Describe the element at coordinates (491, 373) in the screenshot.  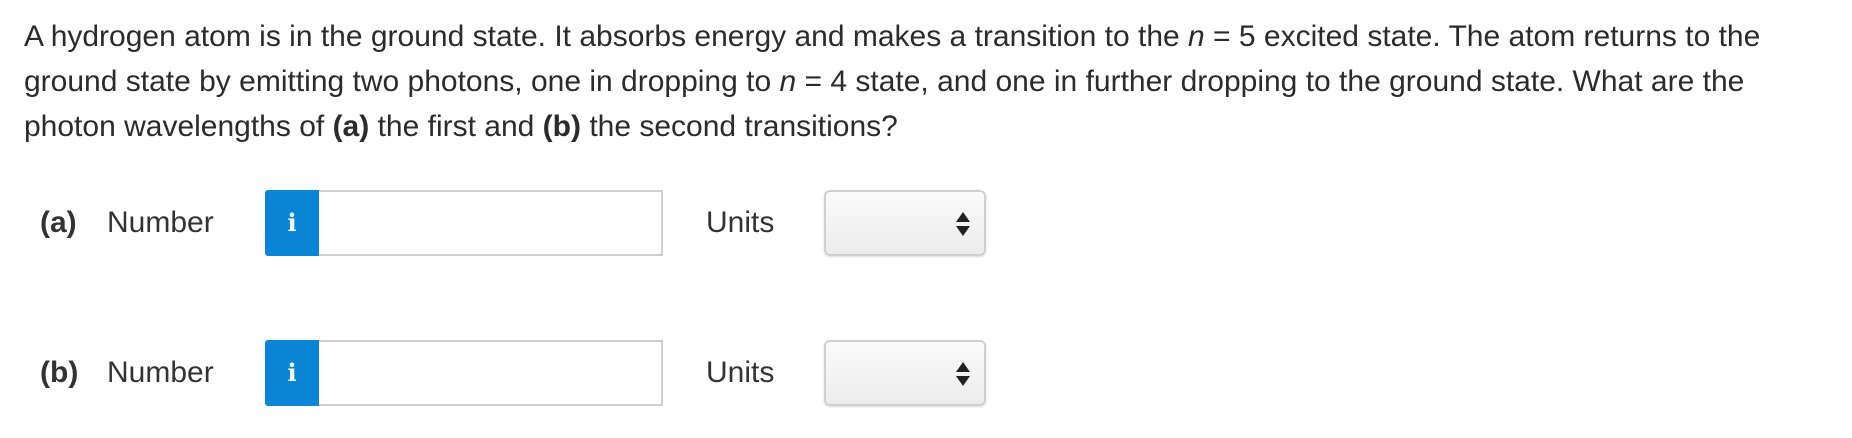
I see `number-input-b` at that location.